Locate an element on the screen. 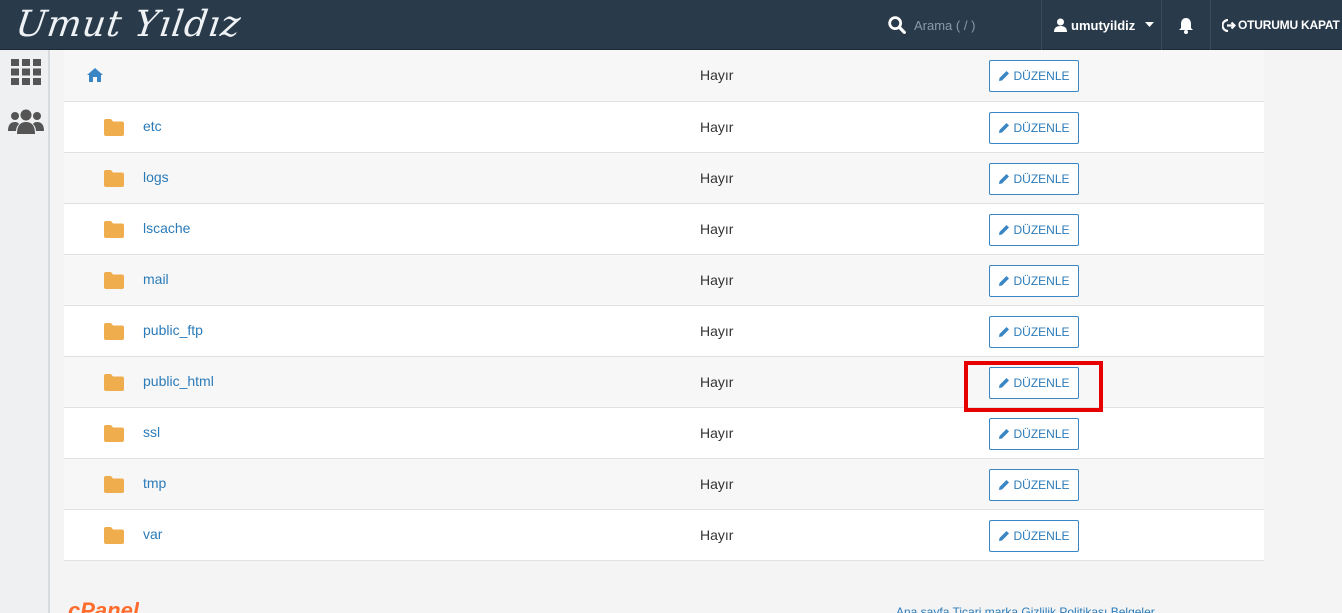 This screenshot has width=1342, height=613. directory-link: etc is located at coordinates (152, 126).